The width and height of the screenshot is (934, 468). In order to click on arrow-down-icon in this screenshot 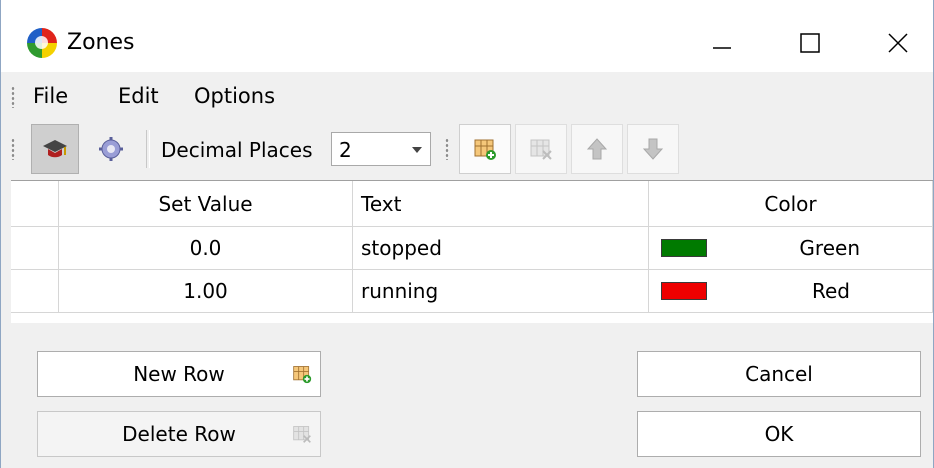, I will do `click(653, 149)`.